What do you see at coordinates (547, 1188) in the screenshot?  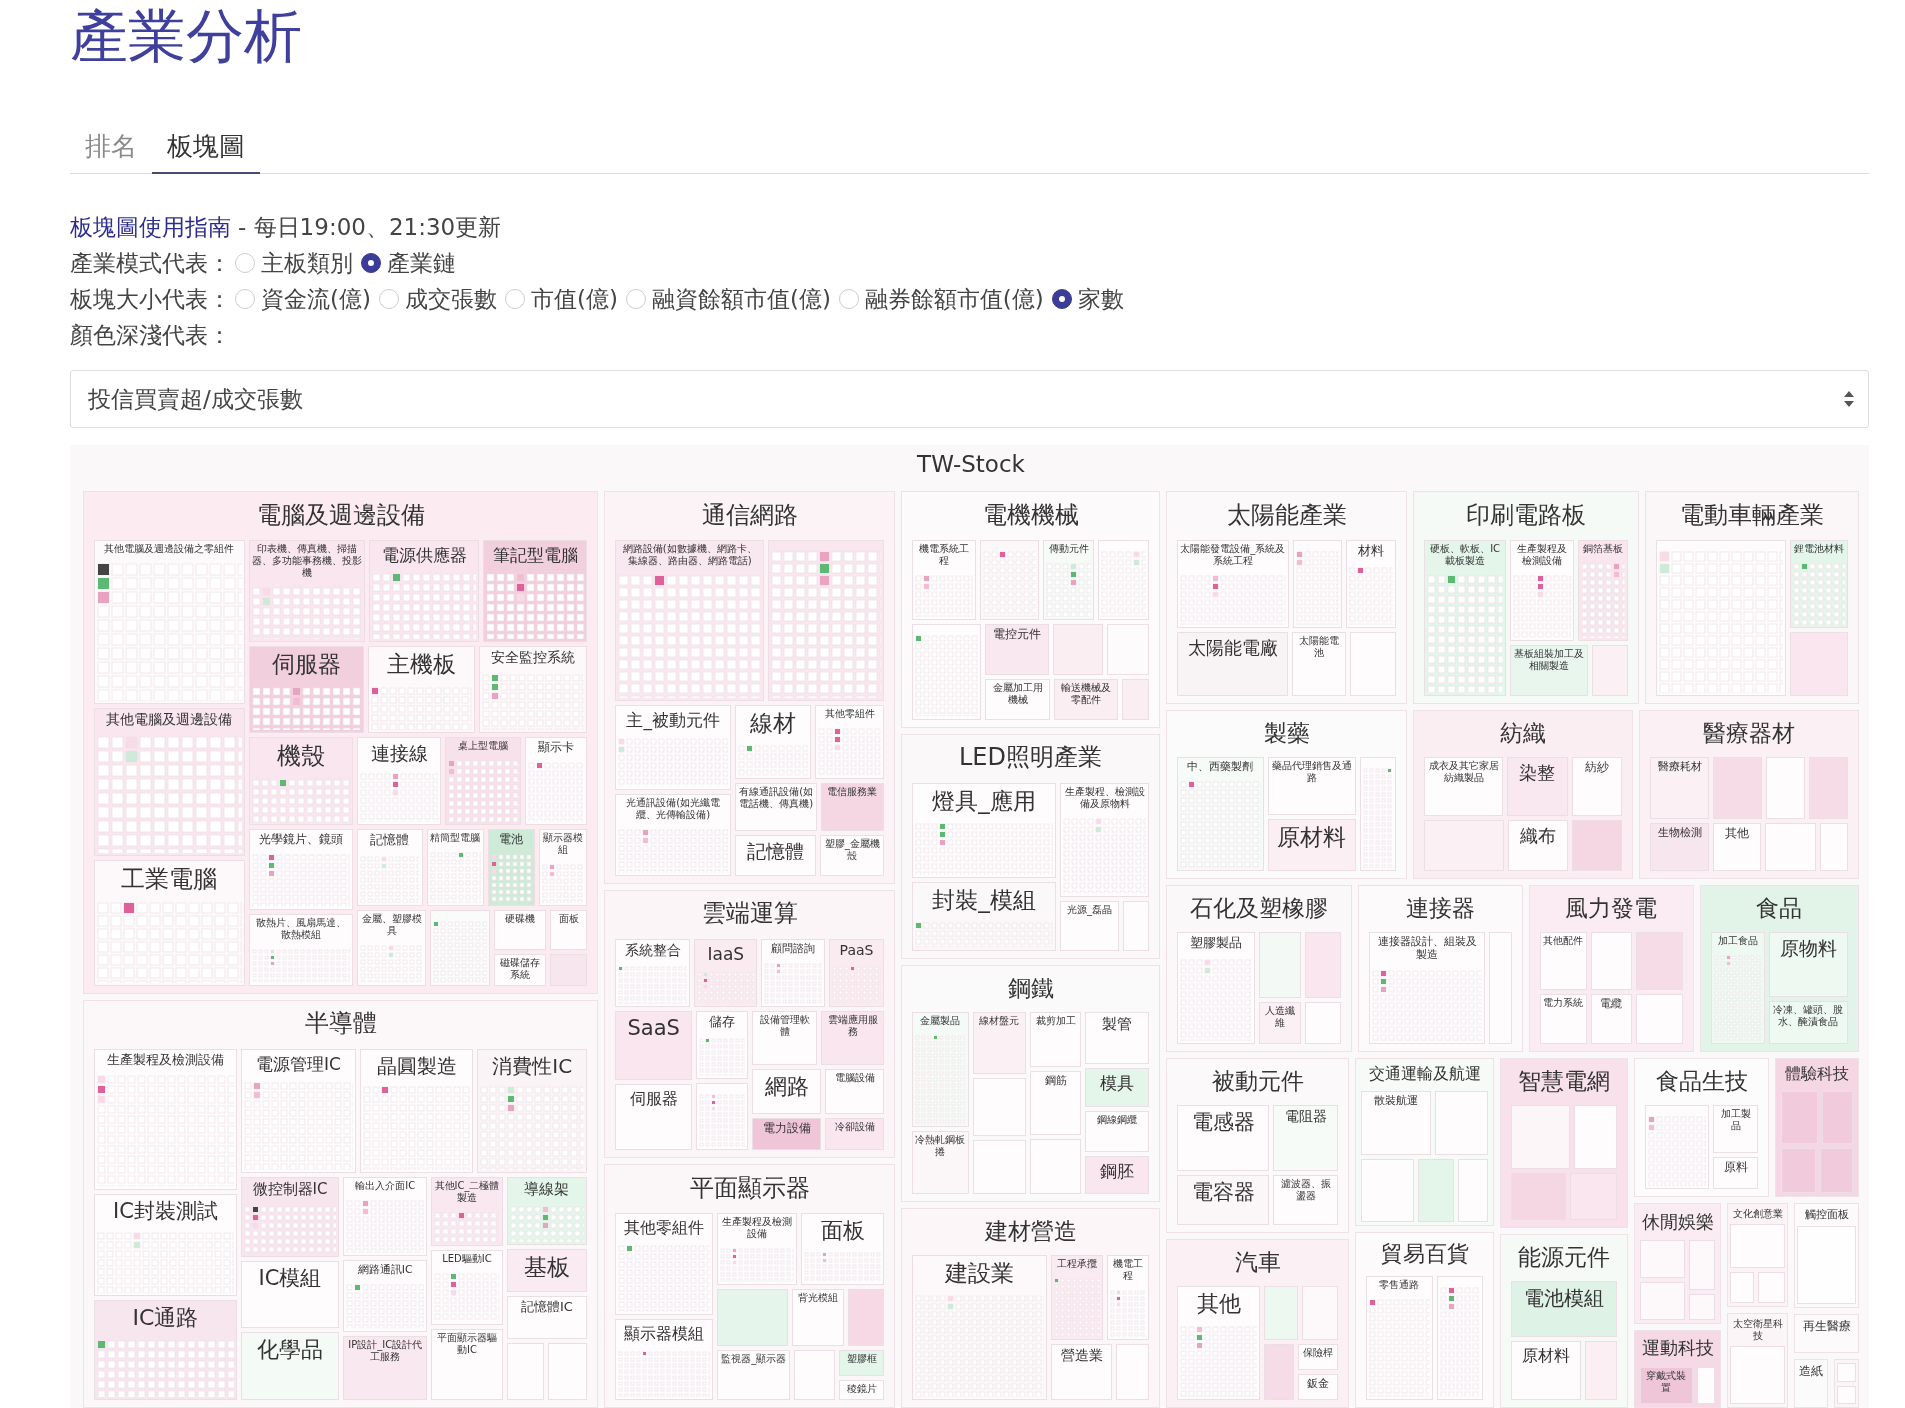 I see `industry-label: 導線架` at bounding box center [547, 1188].